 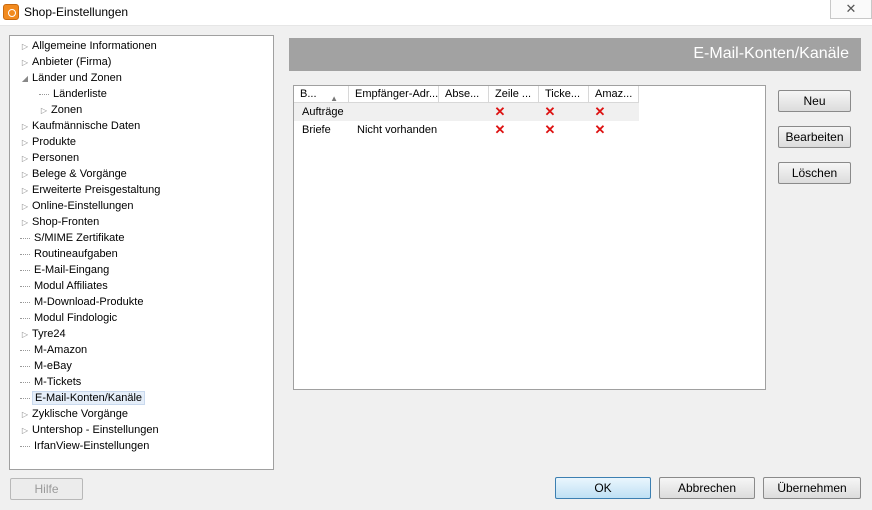 I want to click on tree-item-label: IrfanView-Einstellungen, so click(x=92, y=446).